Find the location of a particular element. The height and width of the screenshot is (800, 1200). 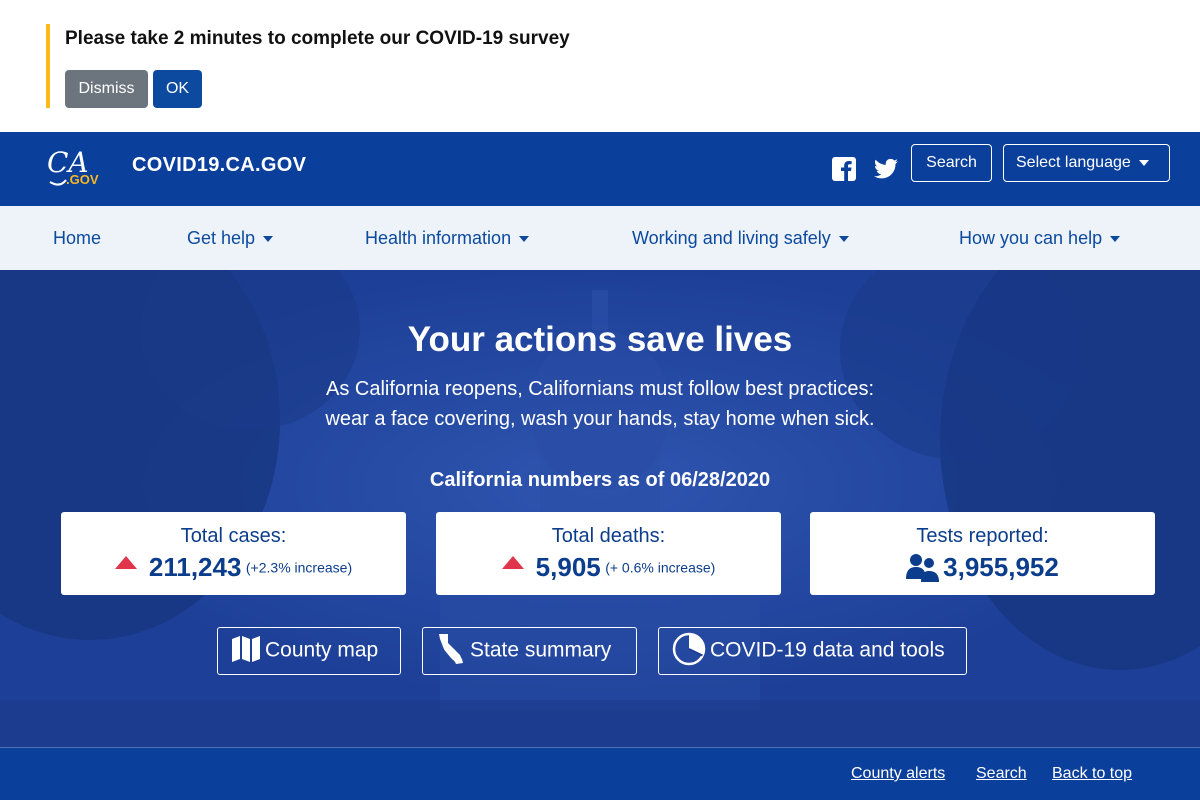

county-map-button: County map is located at coordinates (309, 651).